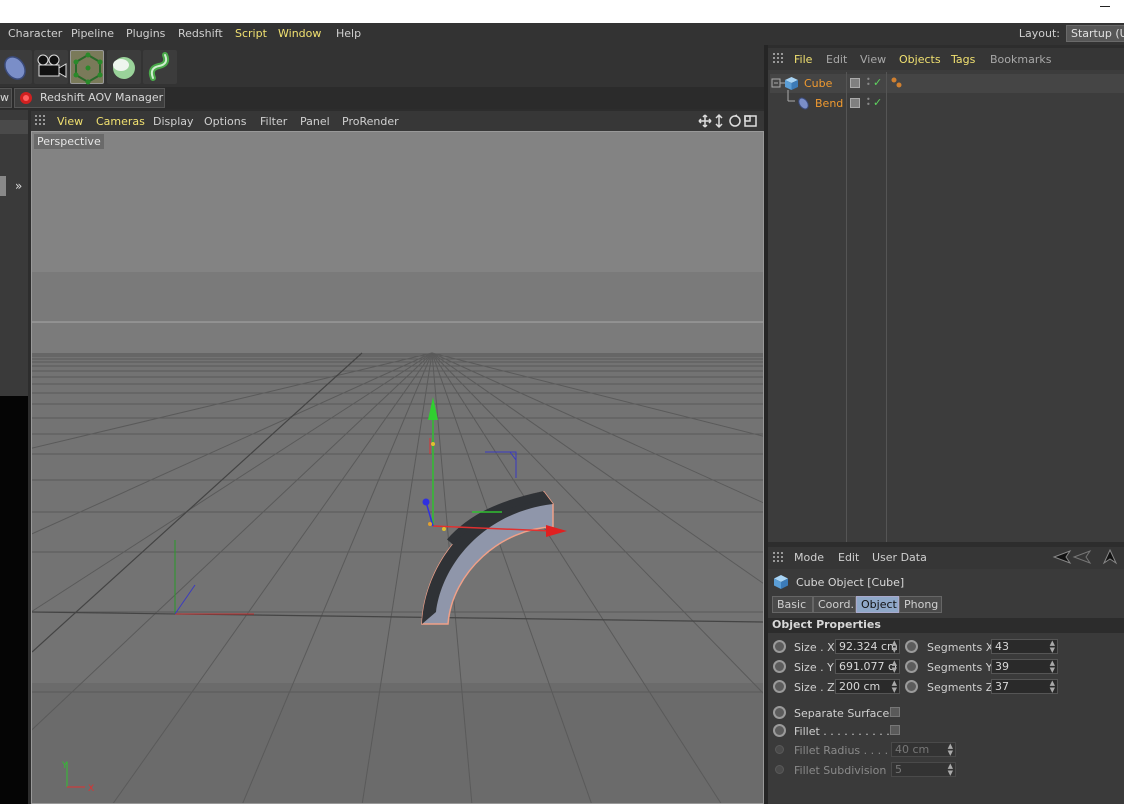 Image resolution: width=1124 pixels, height=804 pixels. Describe the element at coordinates (348, 33) in the screenshot. I see `menu-help: Help` at that location.